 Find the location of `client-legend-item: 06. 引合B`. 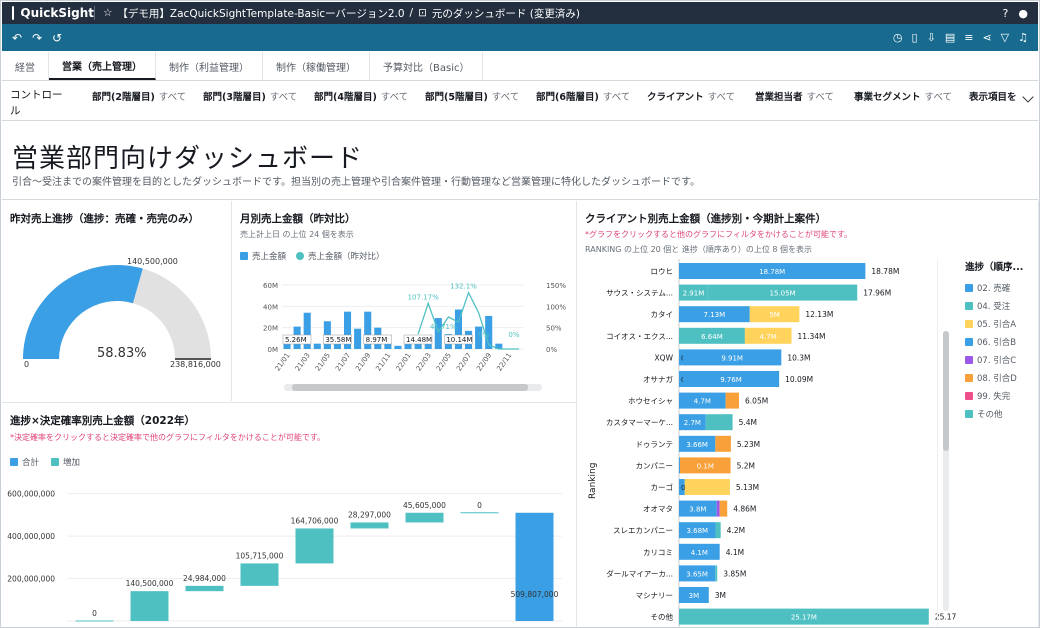

client-legend-item: 06. 引合B is located at coordinates (994, 342).